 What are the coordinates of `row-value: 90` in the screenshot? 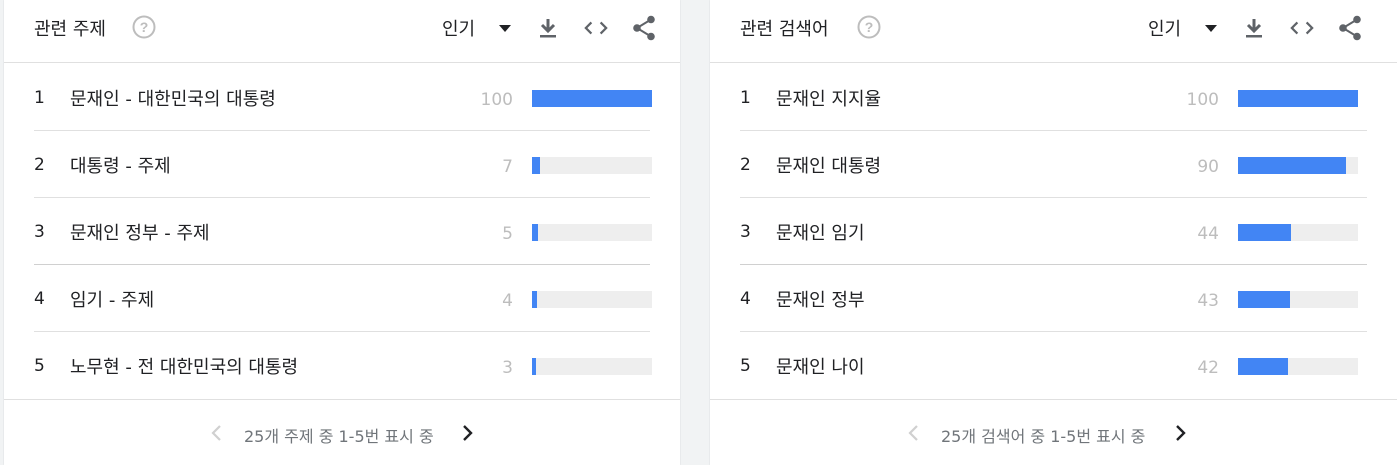 It's located at (1208, 167).